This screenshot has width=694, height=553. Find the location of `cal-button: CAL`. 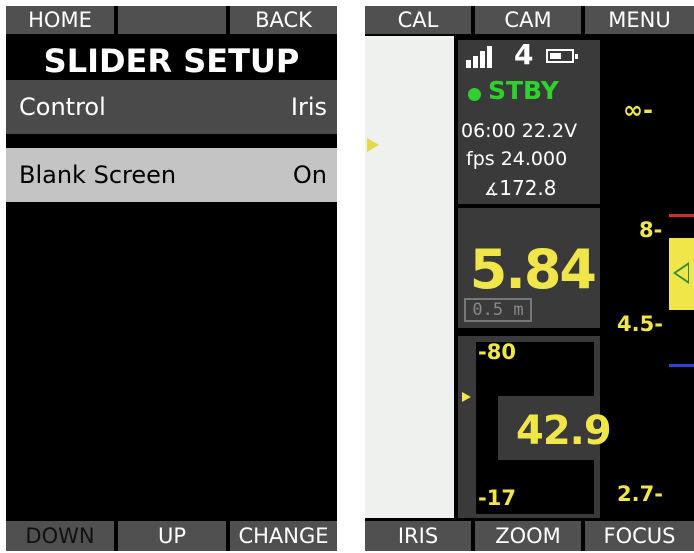

cal-button: CAL is located at coordinates (418, 20).